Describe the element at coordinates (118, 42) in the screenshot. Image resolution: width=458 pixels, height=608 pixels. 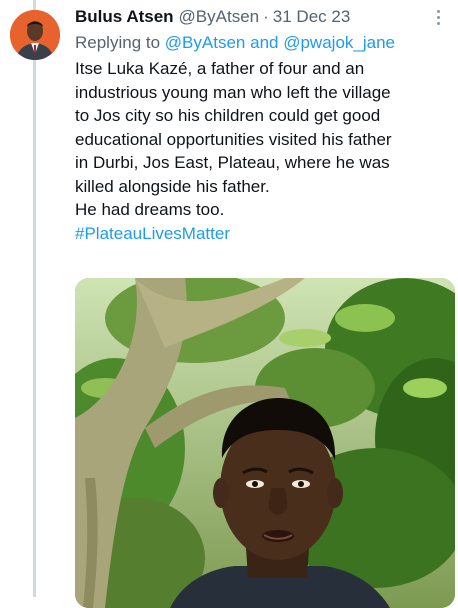
I see `replying-prefix: Replying to` at that location.